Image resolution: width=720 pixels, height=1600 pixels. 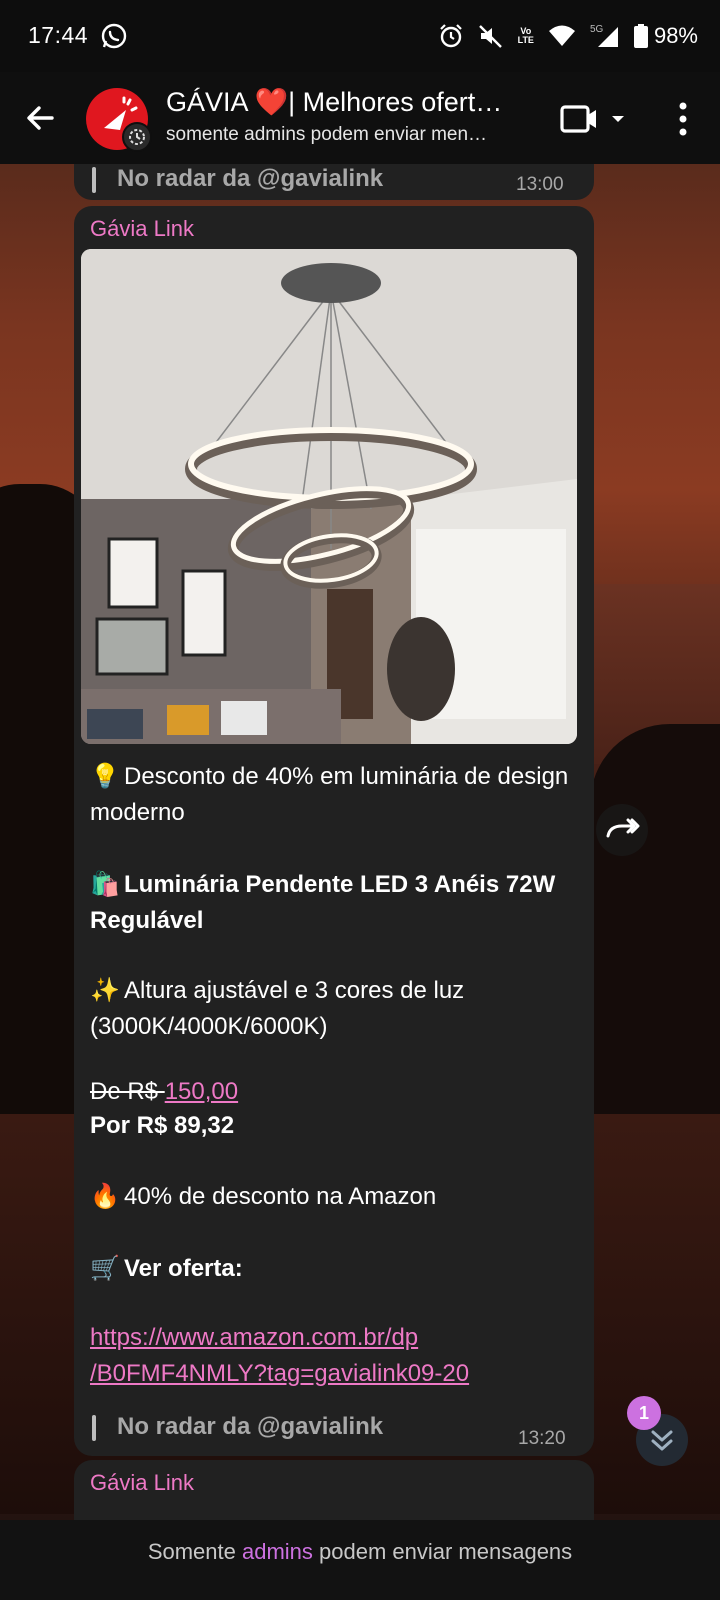 I want to click on alarm-icon, so click(x=450, y=36).